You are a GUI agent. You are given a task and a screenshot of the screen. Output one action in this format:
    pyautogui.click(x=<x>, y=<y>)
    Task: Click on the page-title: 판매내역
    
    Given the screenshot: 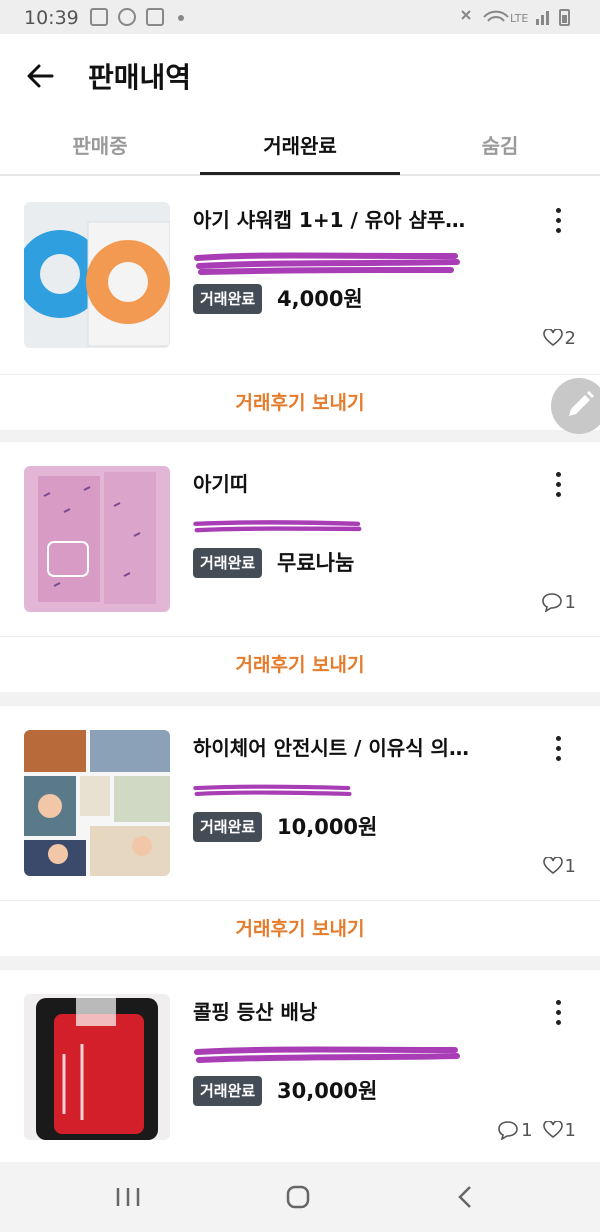 What is the action you would take?
    pyautogui.click(x=140, y=77)
    